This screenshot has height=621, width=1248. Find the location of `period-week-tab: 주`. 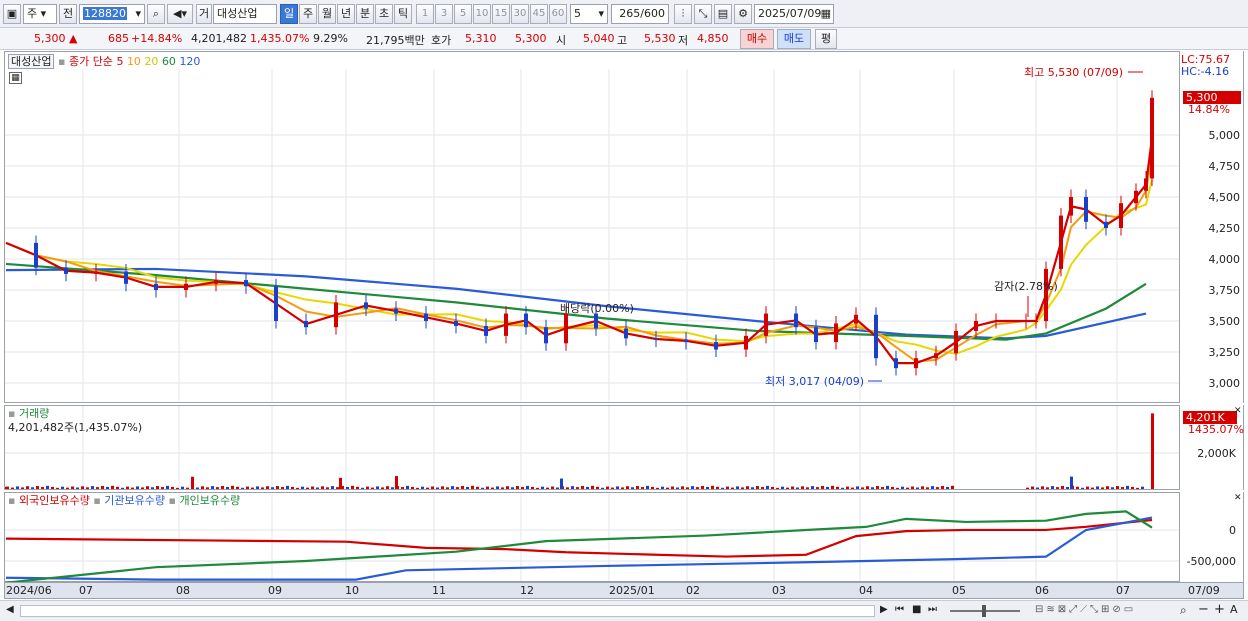

period-week-tab: 주 is located at coordinates (308, 14).